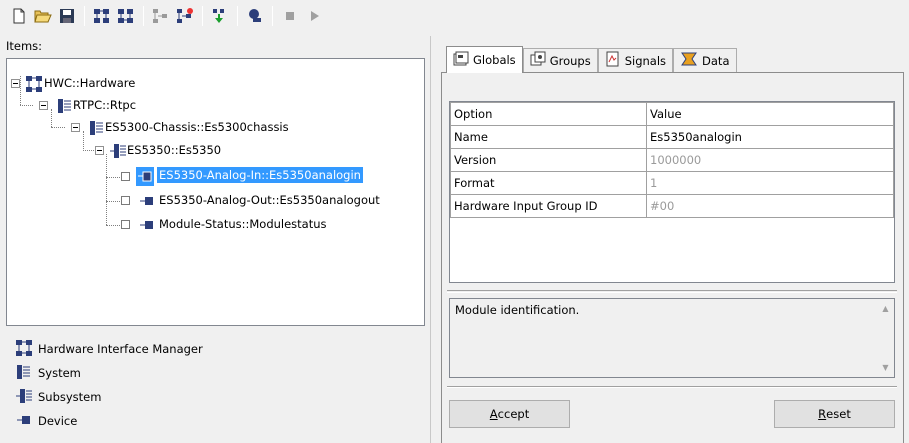  I want to click on open-icon, so click(43, 16).